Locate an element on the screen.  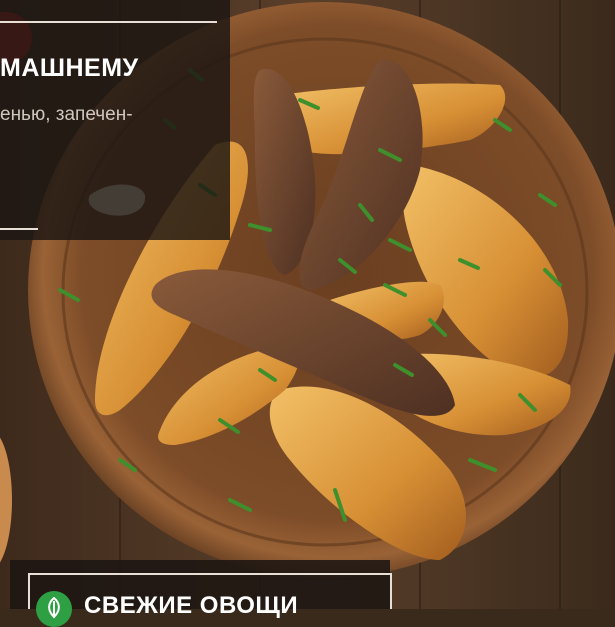
recipe-title-card: МАШНЕМУ енью, запечен- is located at coordinates (115, 120).